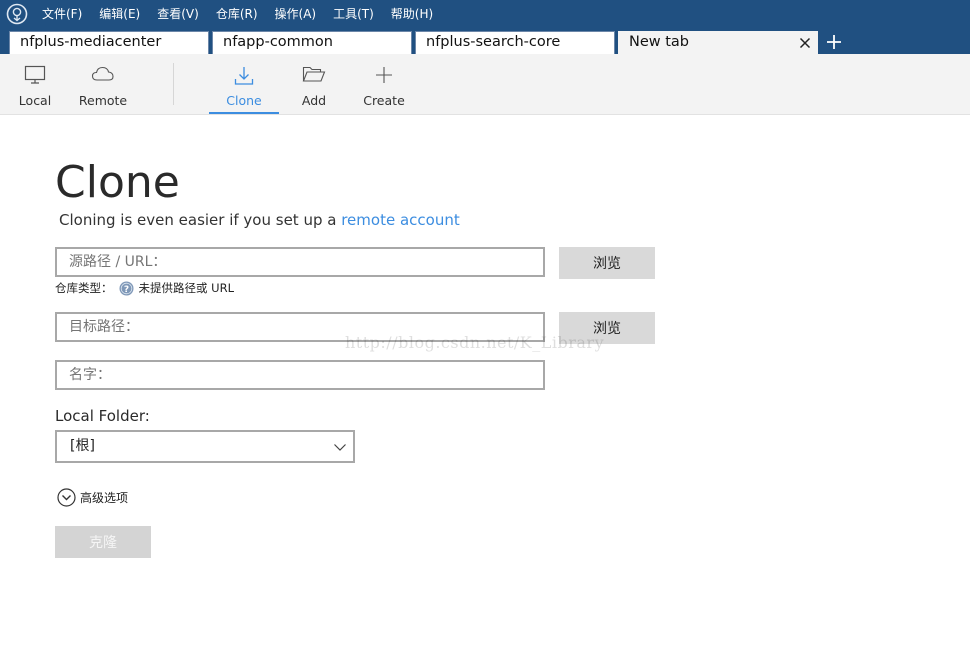  I want to click on remote-label: Remote, so click(103, 100).